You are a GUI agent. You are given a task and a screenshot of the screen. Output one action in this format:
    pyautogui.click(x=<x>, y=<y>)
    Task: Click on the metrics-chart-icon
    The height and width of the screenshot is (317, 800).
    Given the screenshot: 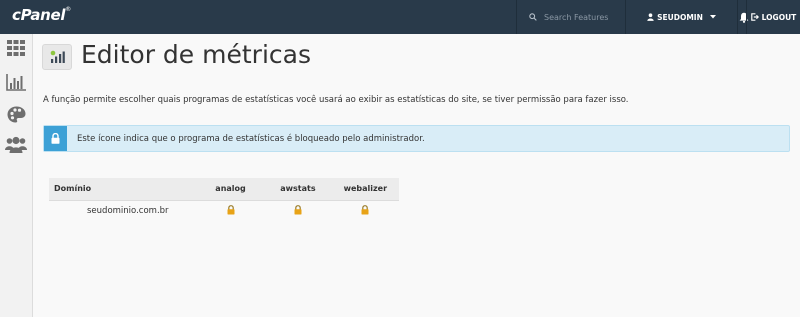 What is the action you would take?
    pyautogui.click(x=57, y=56)
    